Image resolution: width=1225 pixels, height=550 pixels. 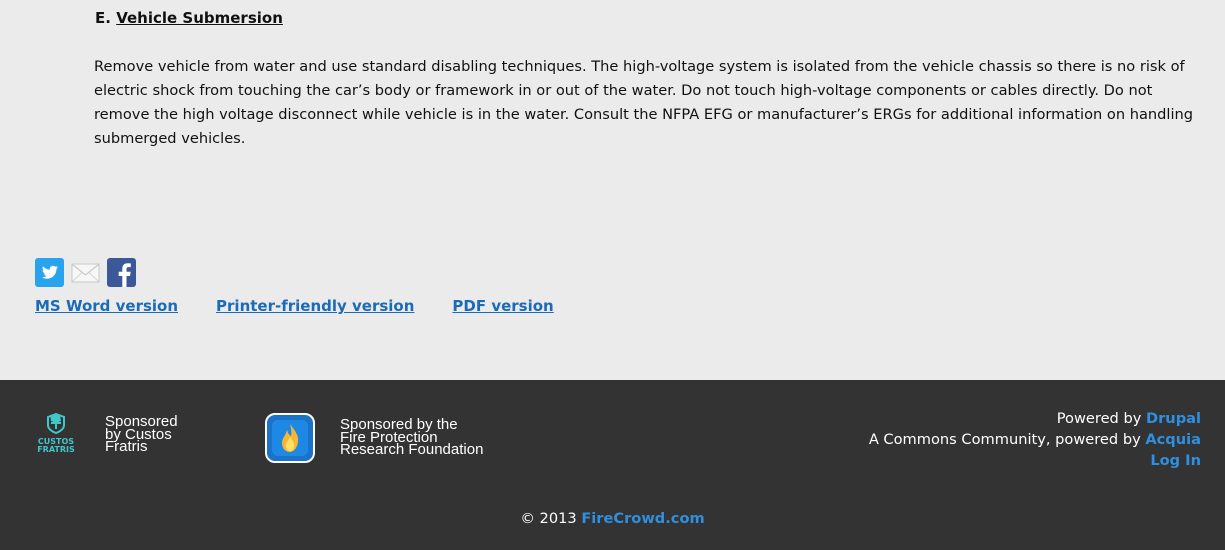 What do you see at coordinates (1173, 439) in the screenshot?
I see `acquia-link: Acquia` at bounding box center [1173, 439].